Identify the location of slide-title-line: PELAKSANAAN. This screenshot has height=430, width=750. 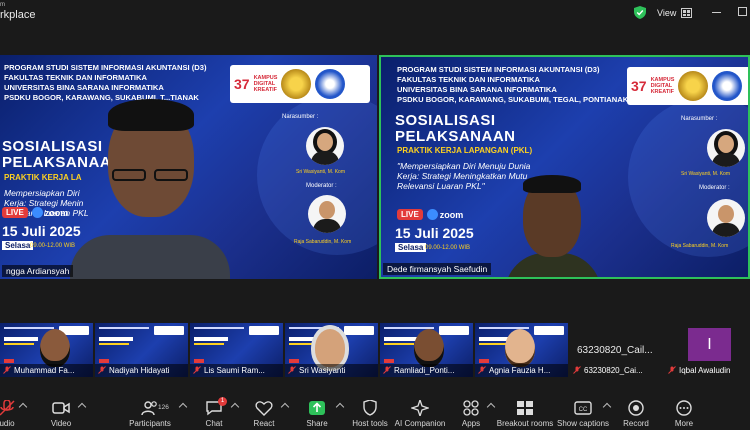
(62, 162).